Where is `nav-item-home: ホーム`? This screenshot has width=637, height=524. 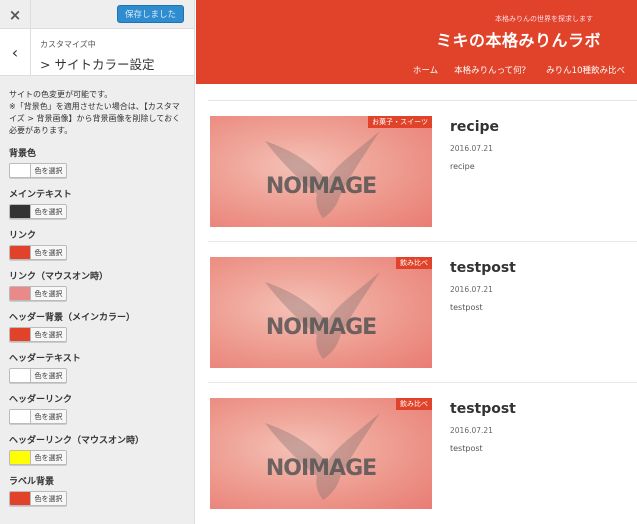
nav-item-home: ホーム is located at coordinates (425, 70).